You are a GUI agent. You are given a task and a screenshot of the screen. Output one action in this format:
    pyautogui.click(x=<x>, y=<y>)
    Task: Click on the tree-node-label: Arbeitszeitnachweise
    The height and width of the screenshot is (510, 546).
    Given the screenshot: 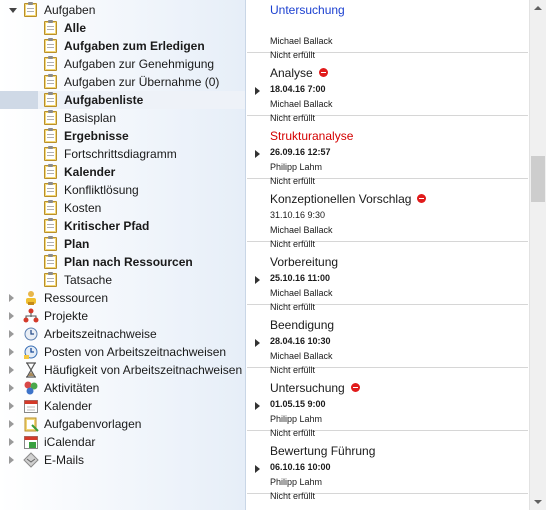 What is the action you would take?
    pyautogui.click(x=100, y=334)
    